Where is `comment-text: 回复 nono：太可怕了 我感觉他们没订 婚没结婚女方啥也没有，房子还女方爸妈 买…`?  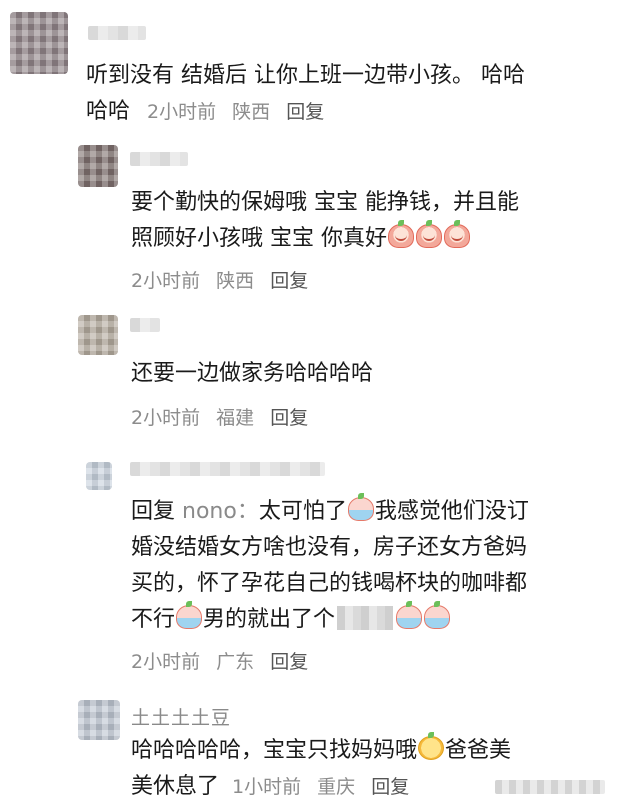
comment-text: 回复 nono：太可怕了 我感觉他们没订 婚没结婚女方啥也没有，房子还女方爸妈 买… is located at coordinates (330, 562).